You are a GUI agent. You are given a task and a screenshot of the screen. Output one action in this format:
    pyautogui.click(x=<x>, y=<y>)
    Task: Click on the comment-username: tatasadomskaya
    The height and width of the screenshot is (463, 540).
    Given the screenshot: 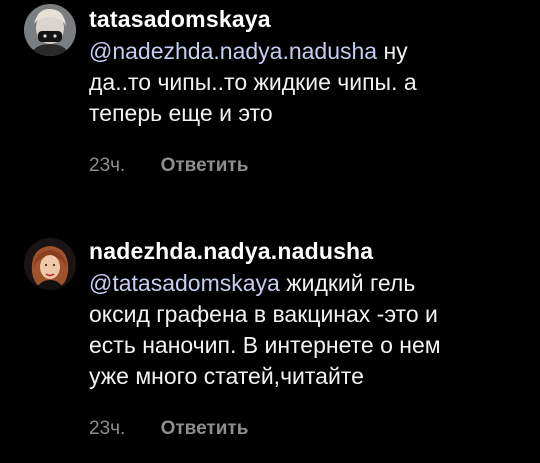 What is the action you would take?
    pyautogui.click(x=313, y=19)
    